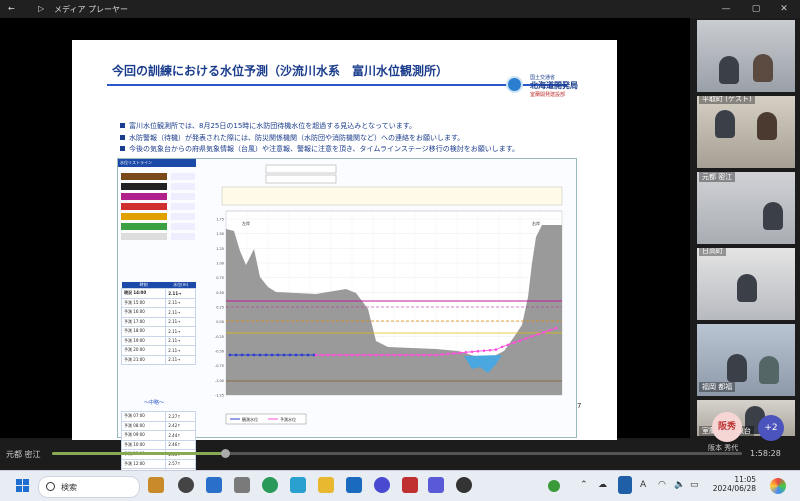 The height and width of the screenshot is (501, 800). I want to click on participant-tile, so click(746, 56).